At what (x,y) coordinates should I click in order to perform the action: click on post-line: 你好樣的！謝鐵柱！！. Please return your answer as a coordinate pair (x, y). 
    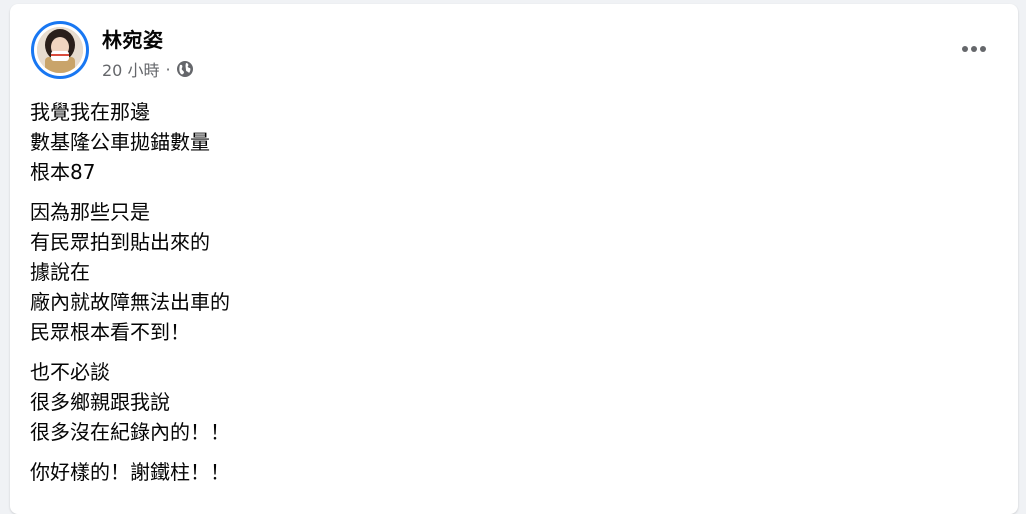
    Looking at the image, I should click on (130, 472).